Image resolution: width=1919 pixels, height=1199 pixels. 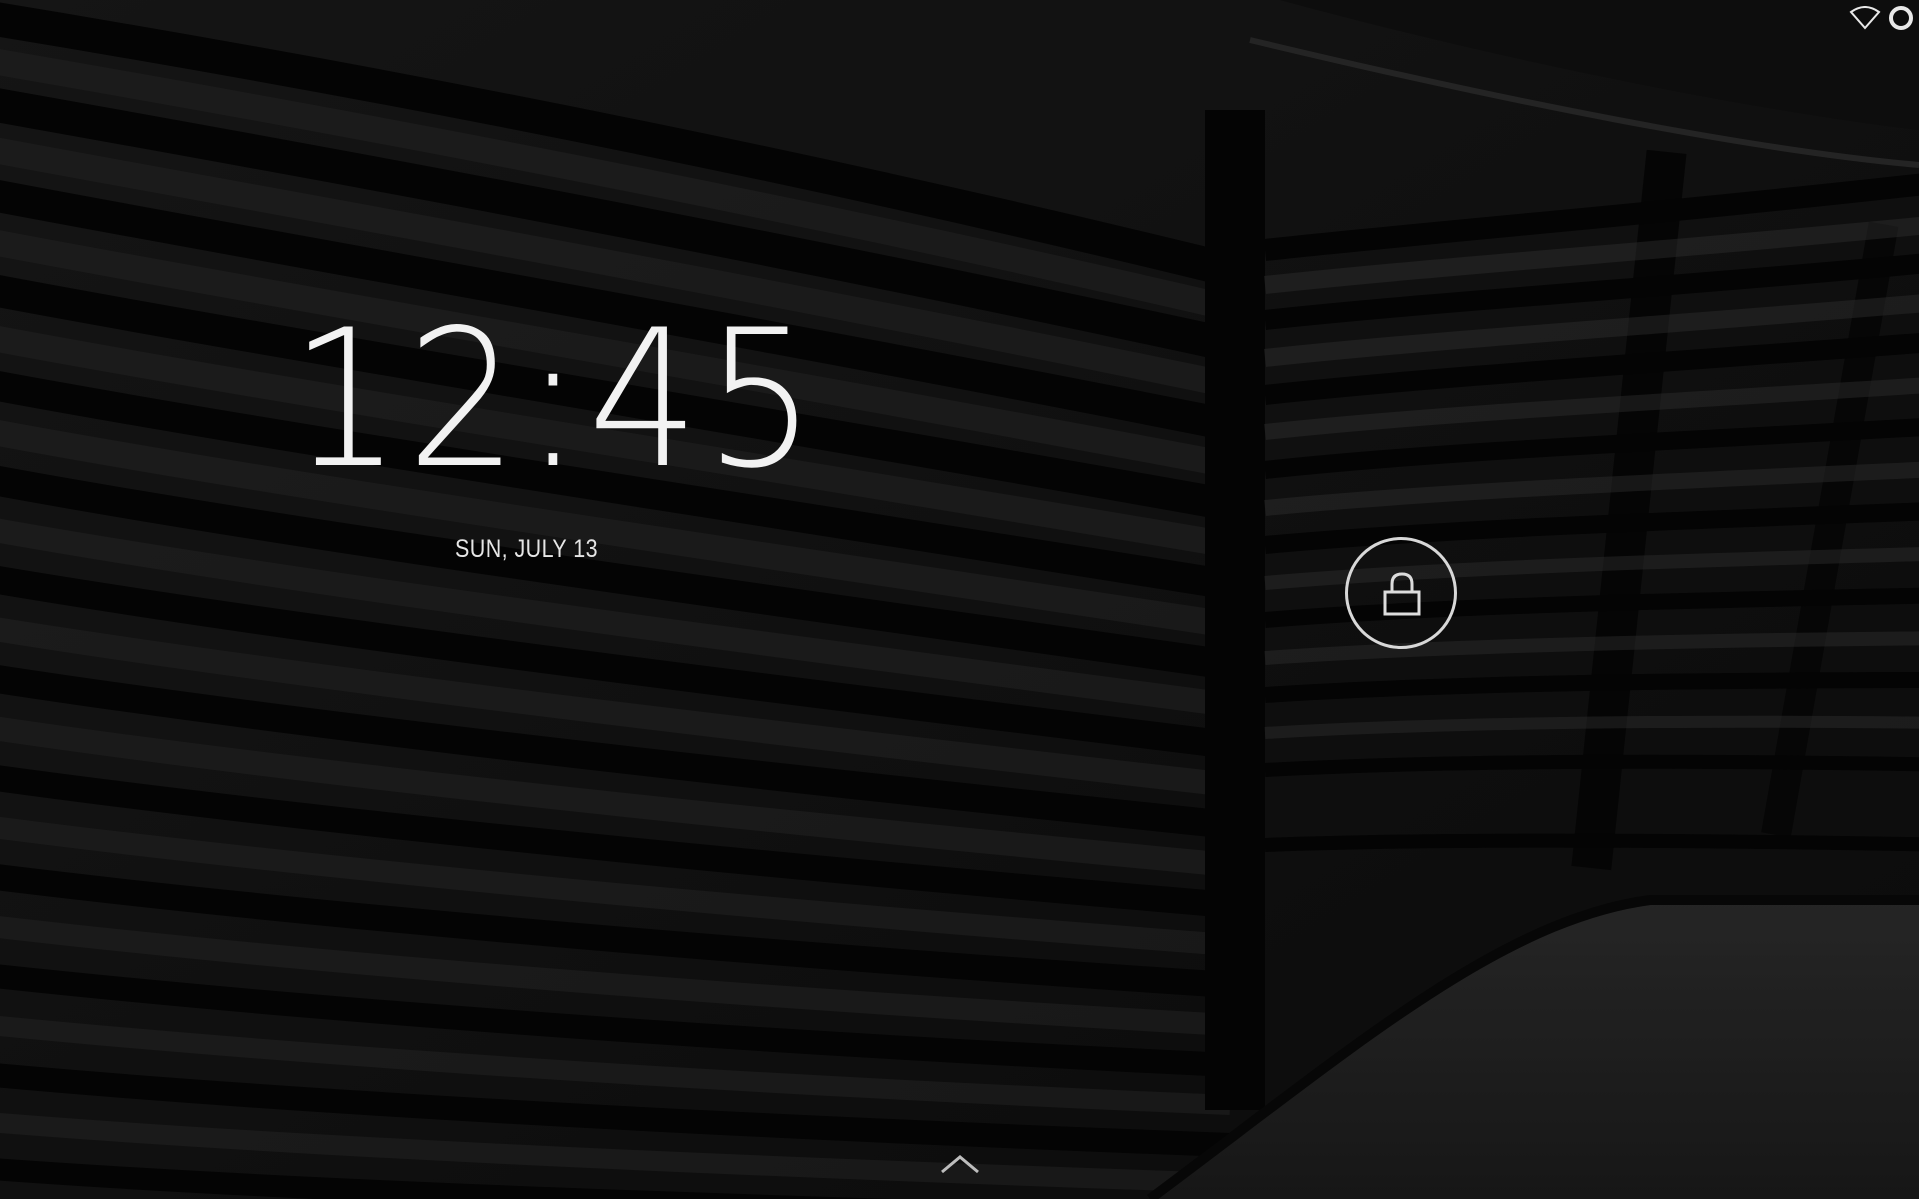 What do you see at coordinates (1901, 18) in the screenshot?
I see `battery-icon` at bounding box center [1901, 18].